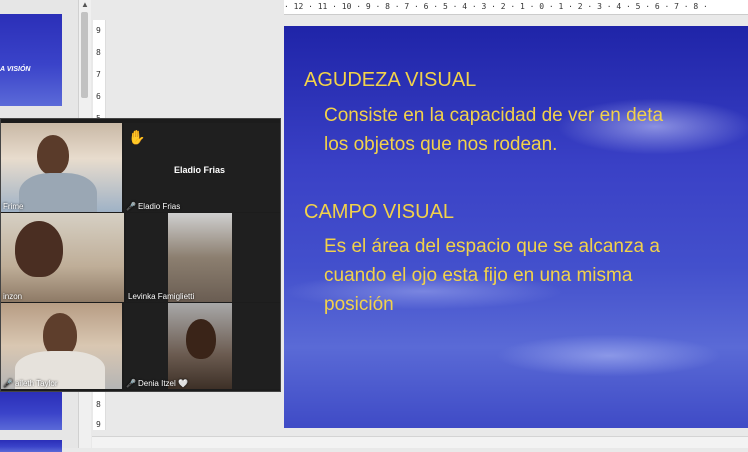  Describe the element at coordinates (98, 96) in the screenshot. I see `ruler-tick: 6` at that location.